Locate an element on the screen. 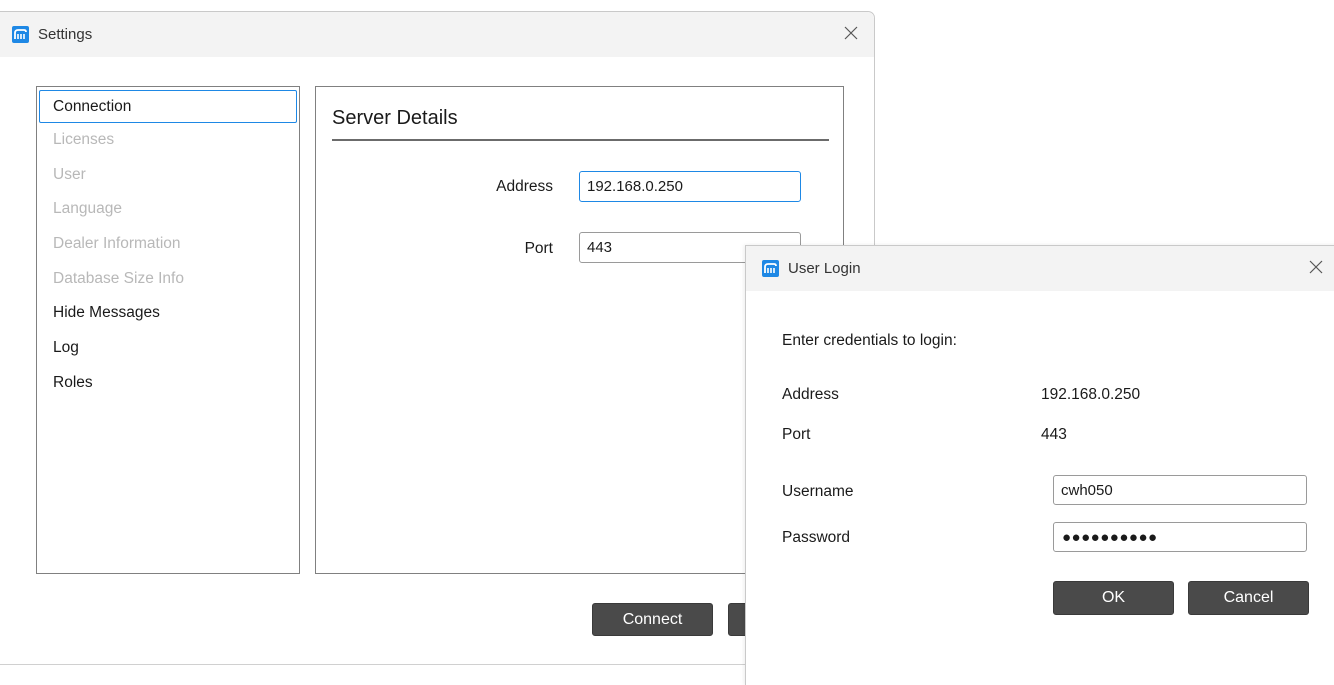  address-label: Address is located at coordinates (524, 186).